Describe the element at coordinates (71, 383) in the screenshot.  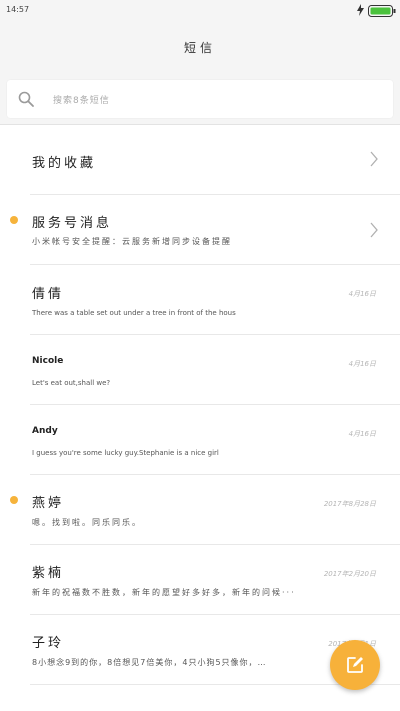
I see `row-preview: Let's eat out,shall we?` at that location.